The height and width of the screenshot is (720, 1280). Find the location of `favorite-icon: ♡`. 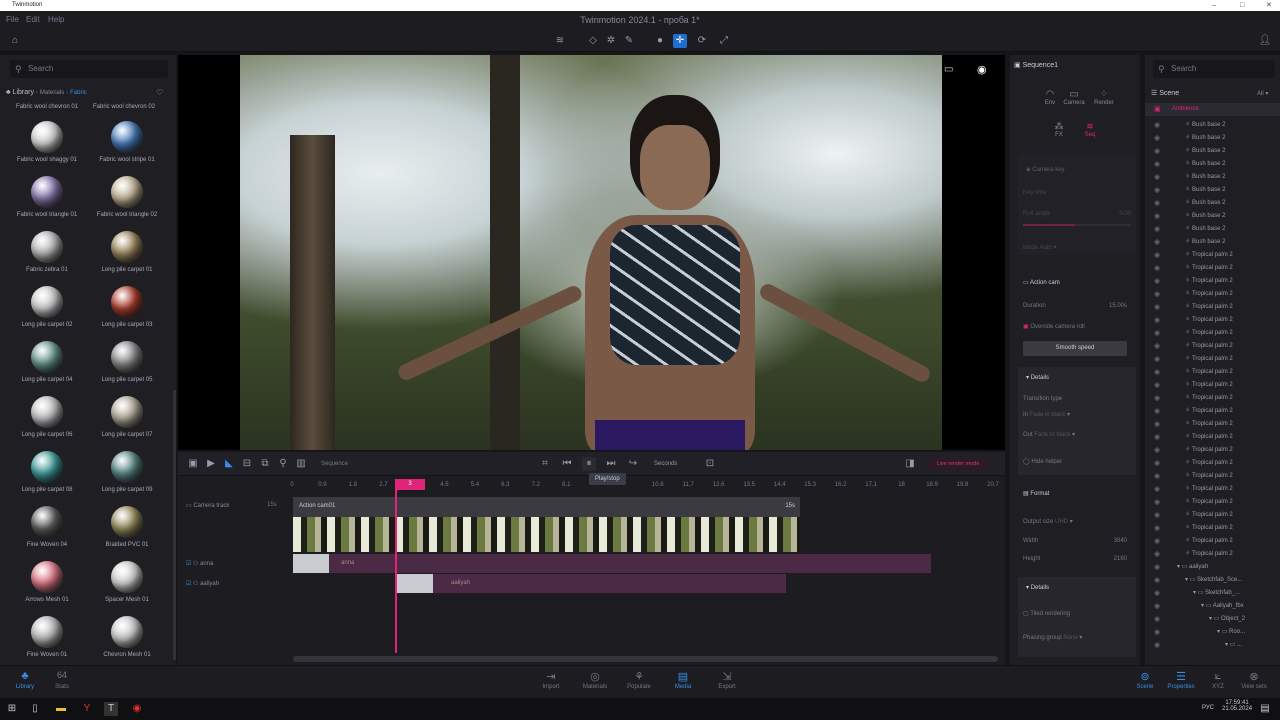

favorite-icon: ♡ is located at coordinates (159, 92).